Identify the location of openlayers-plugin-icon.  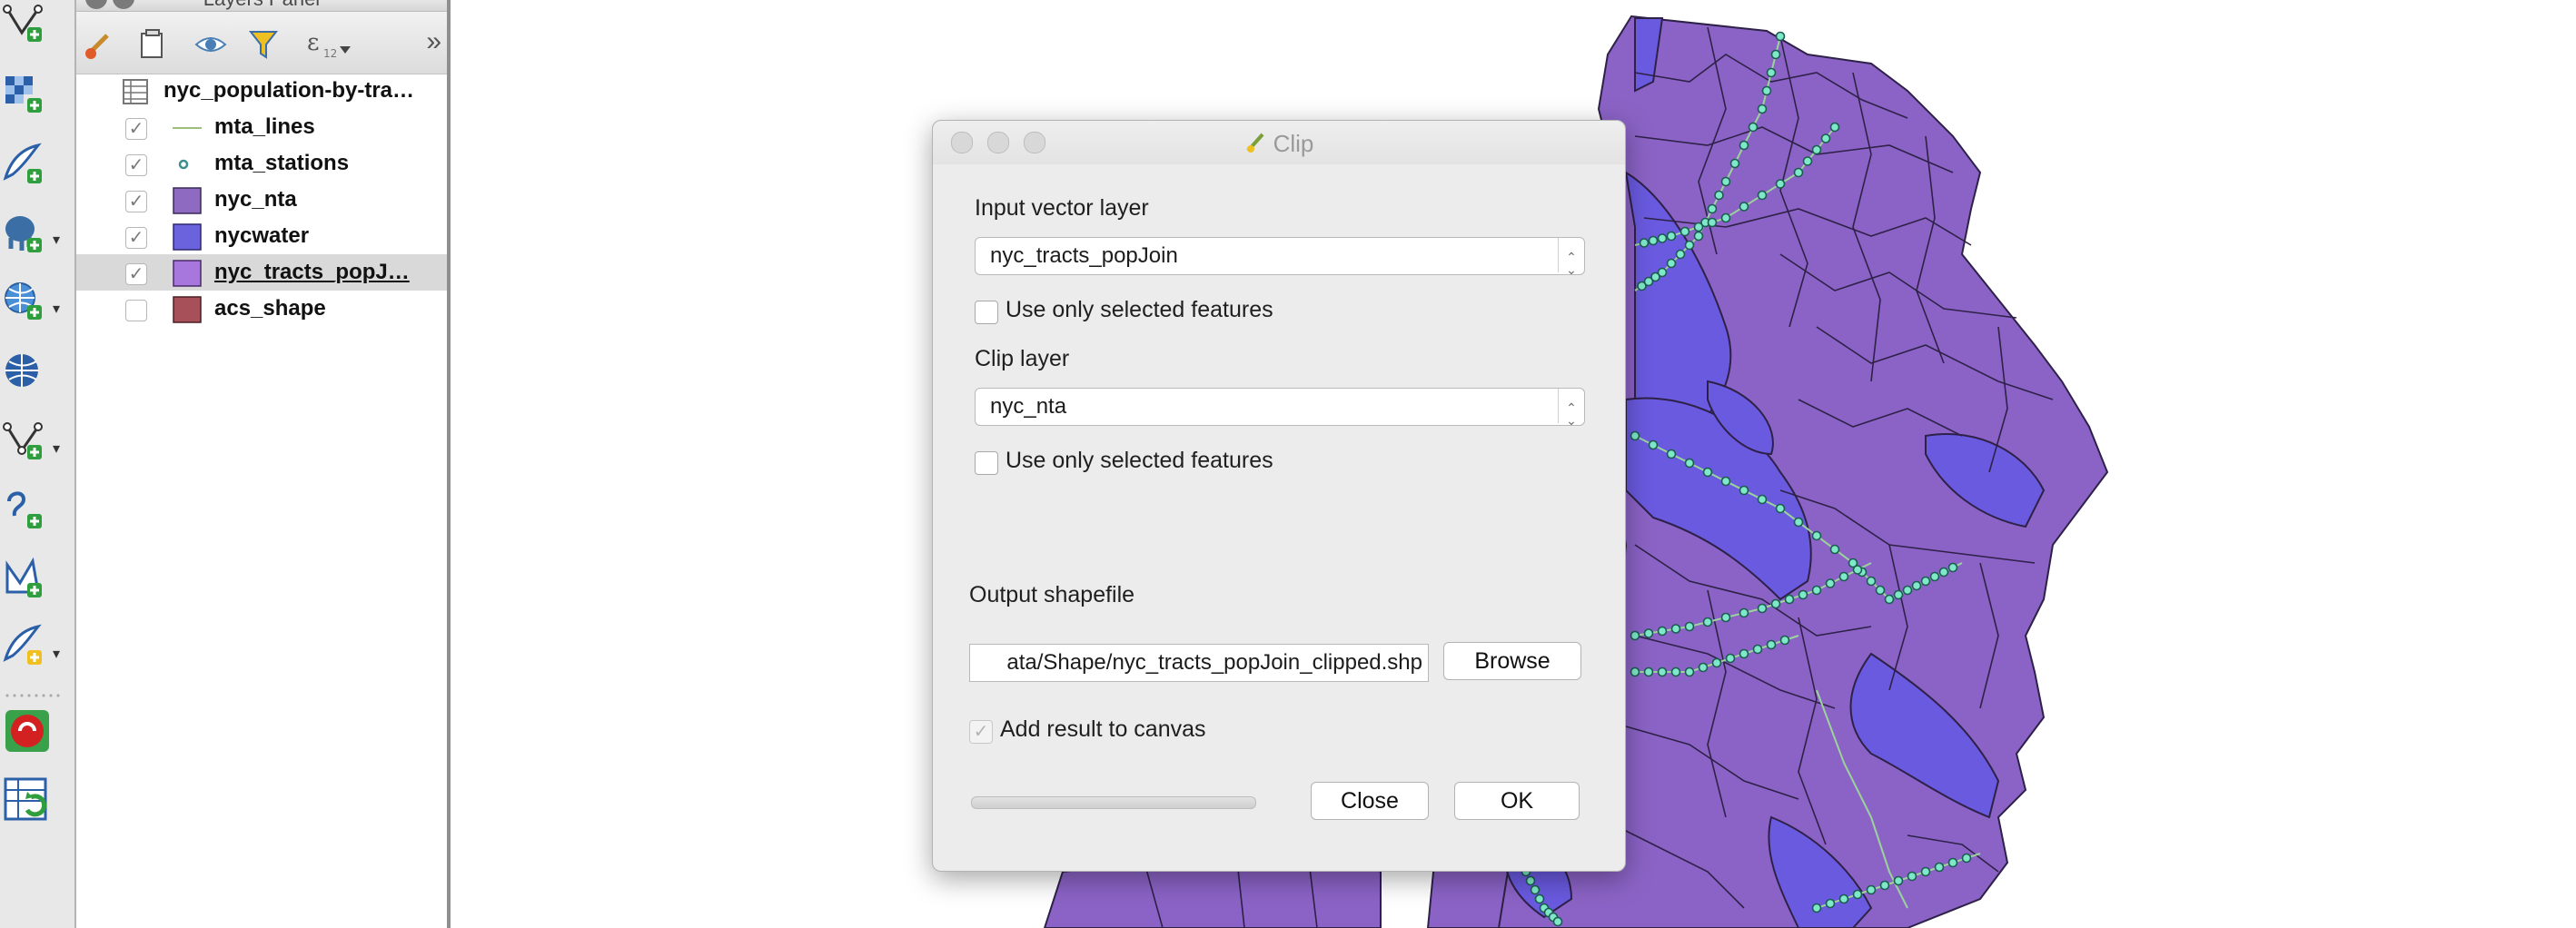
(32, 730).